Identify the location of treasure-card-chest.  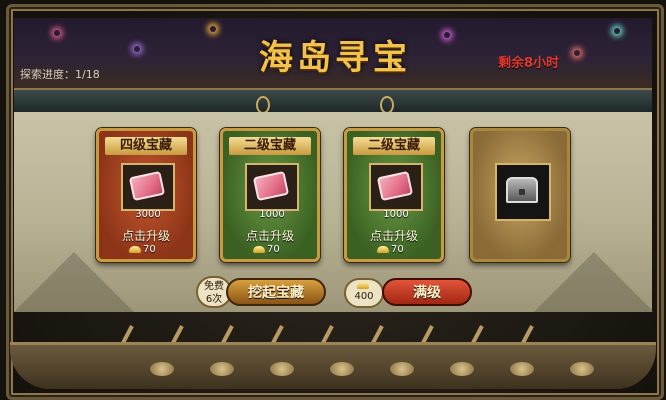
(520, 195).